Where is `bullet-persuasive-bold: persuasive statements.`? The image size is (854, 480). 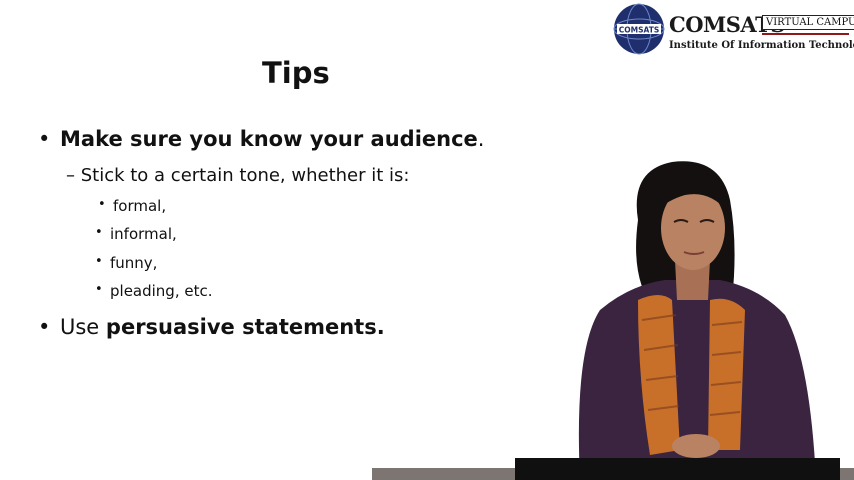 bullet-persuasive-bold: persuasive statements. is located at coordinates (245, 327).